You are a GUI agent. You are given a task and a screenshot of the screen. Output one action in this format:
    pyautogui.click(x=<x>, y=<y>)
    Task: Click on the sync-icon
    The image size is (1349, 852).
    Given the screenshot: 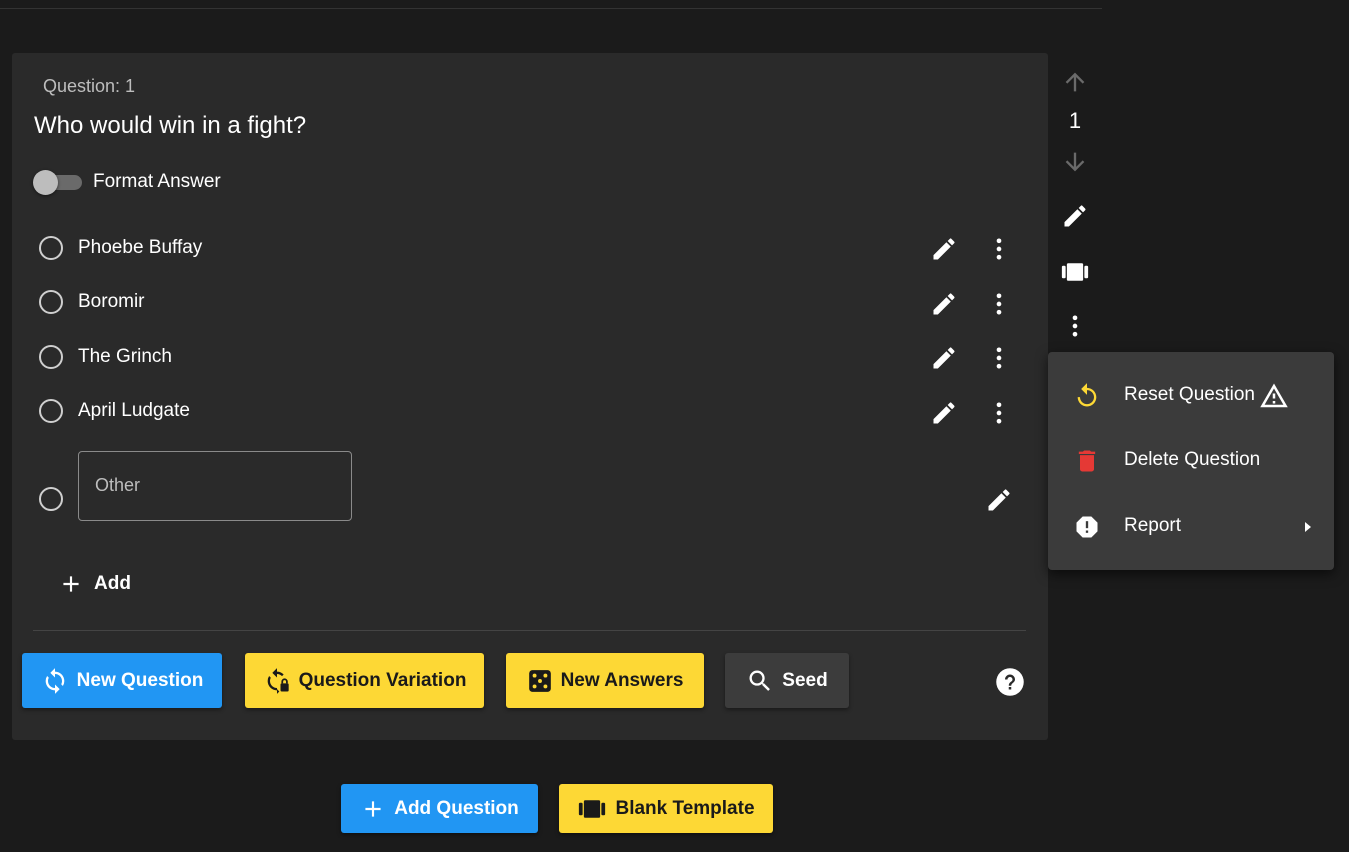 What is the action you would take?
    pyautogui.click(x=54, y=680)
    